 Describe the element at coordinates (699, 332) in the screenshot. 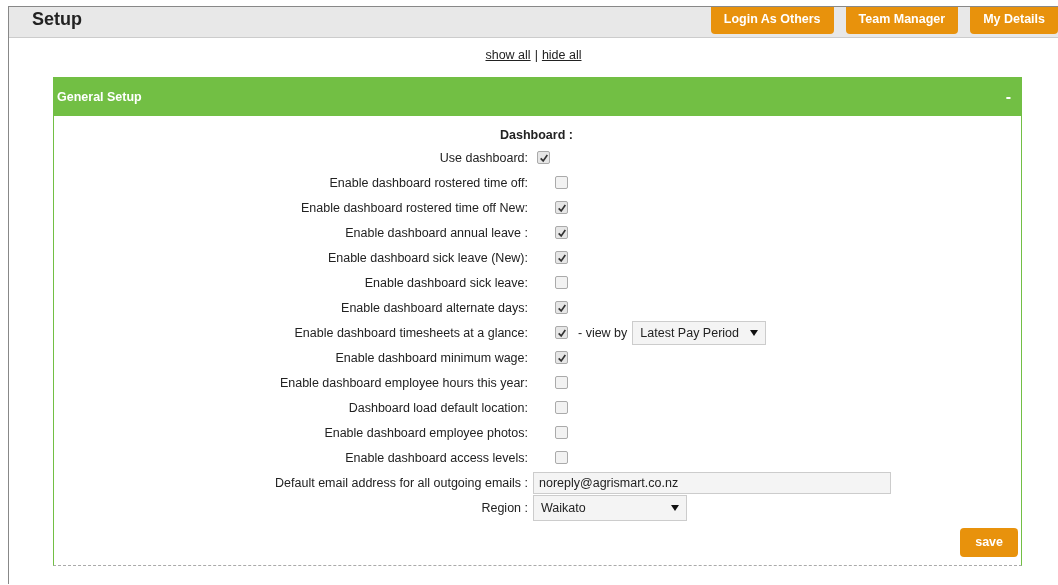

I see `view-select: Latest Pay Period` at that location.